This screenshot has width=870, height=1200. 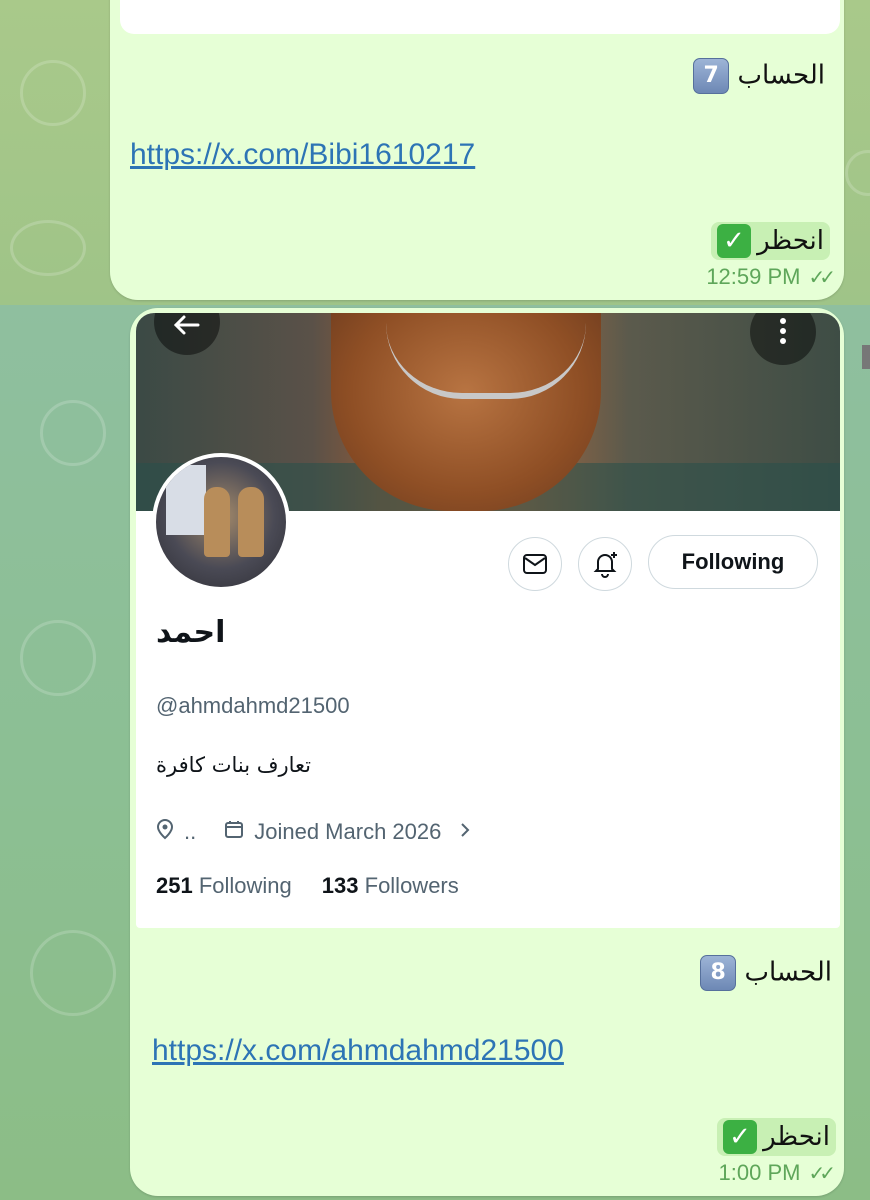 I want to click on following-button: Following, so click(x=733, y=562).